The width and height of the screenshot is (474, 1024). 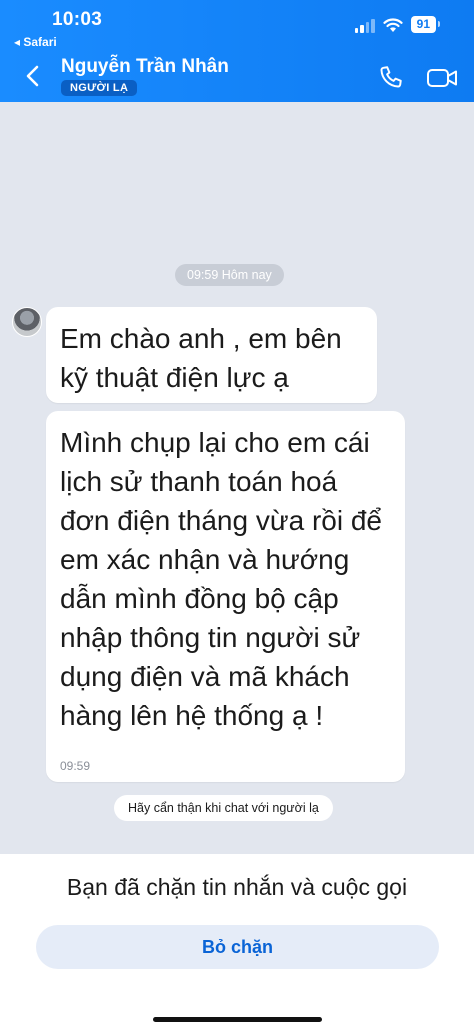 What do you see at coordinates (229, 275) in the screenshot?
I see `date-separator: 09:59 Hôm nay` at bounding box center [229, 275].